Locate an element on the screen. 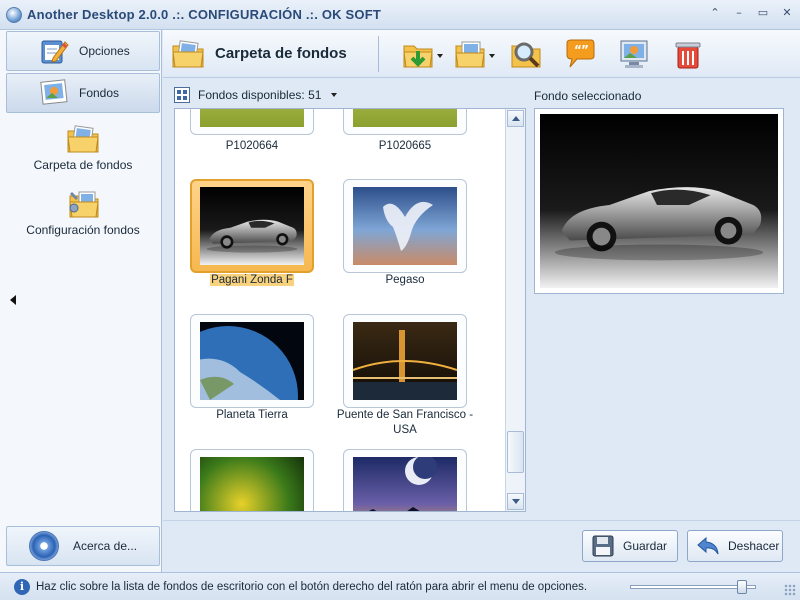  resize-grip-icon is located at coordinates (790, 590).